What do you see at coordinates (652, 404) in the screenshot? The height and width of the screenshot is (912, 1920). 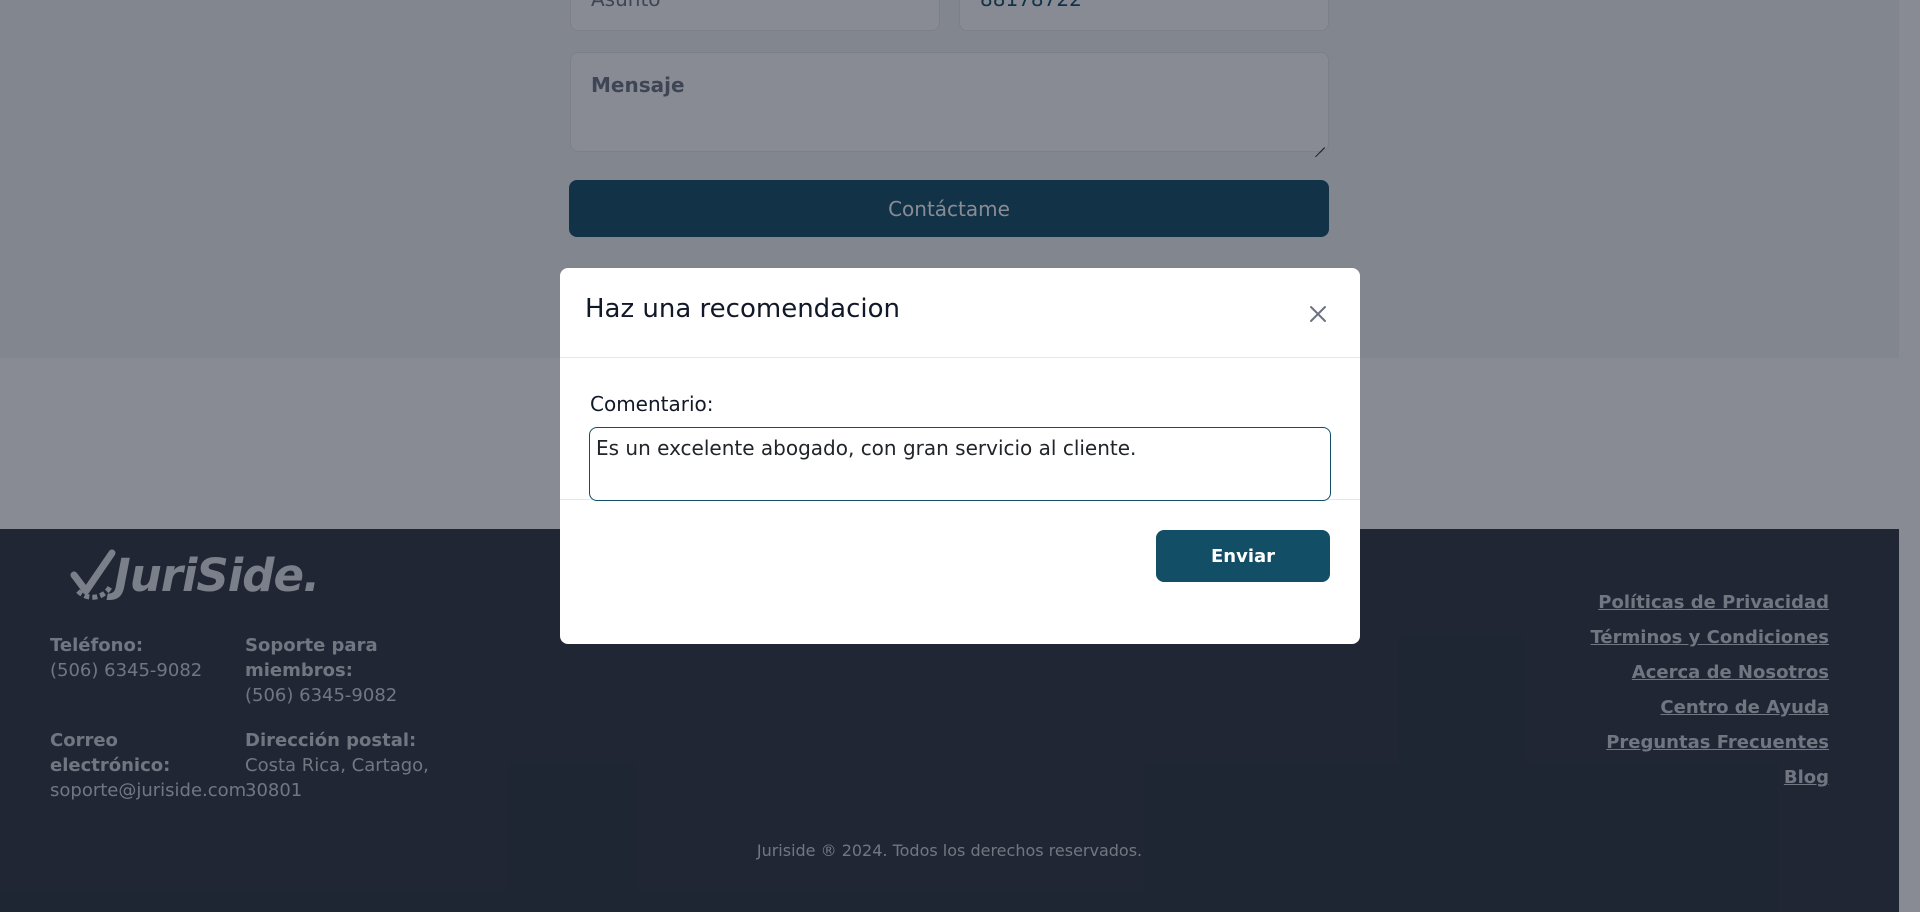 I see `comment-label: Comentario:` at bounding box center [652, 404].